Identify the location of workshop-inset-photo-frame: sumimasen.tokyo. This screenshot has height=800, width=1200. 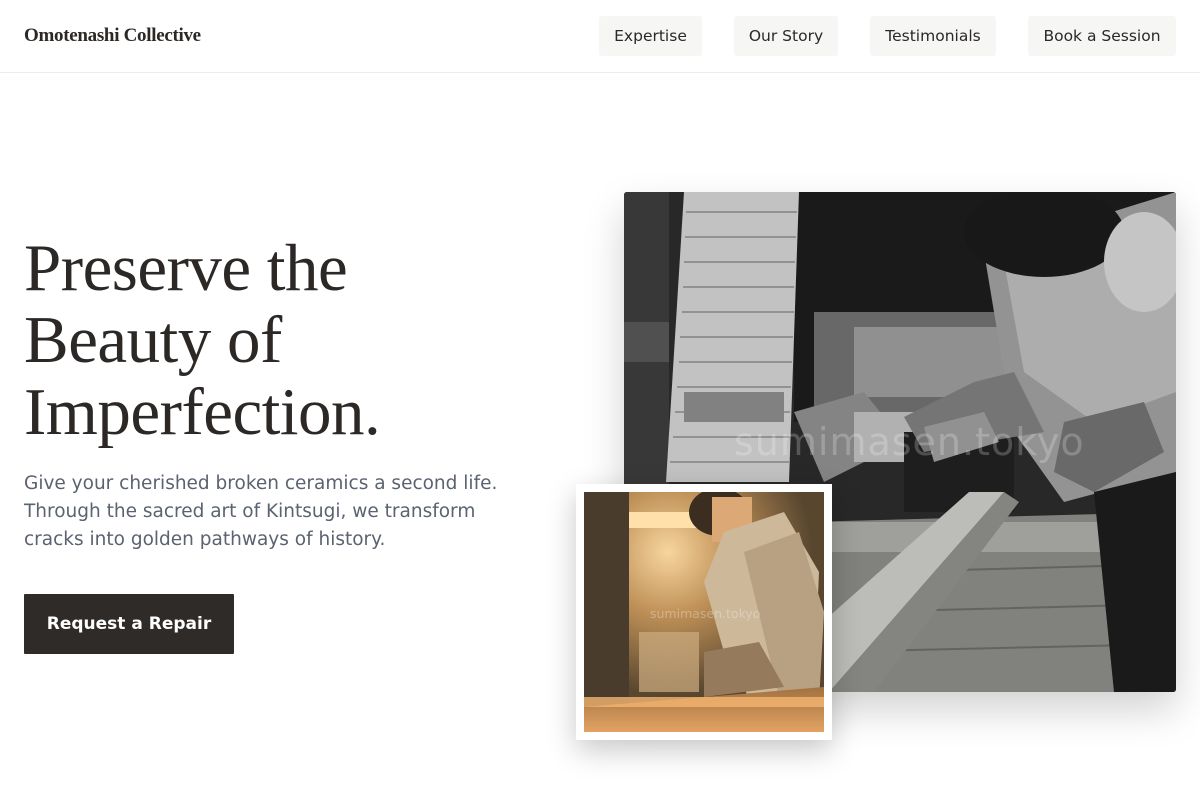
(704, 612).